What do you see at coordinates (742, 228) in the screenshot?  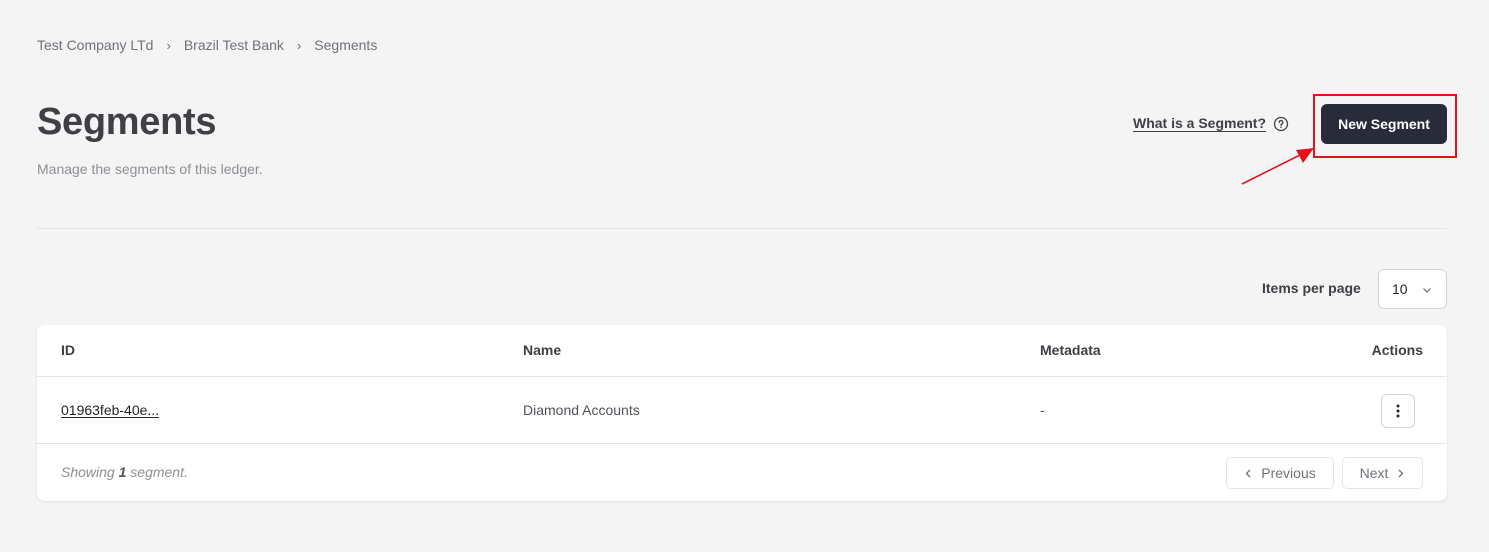 I see `header-divider` at bounding box center [742, 228].